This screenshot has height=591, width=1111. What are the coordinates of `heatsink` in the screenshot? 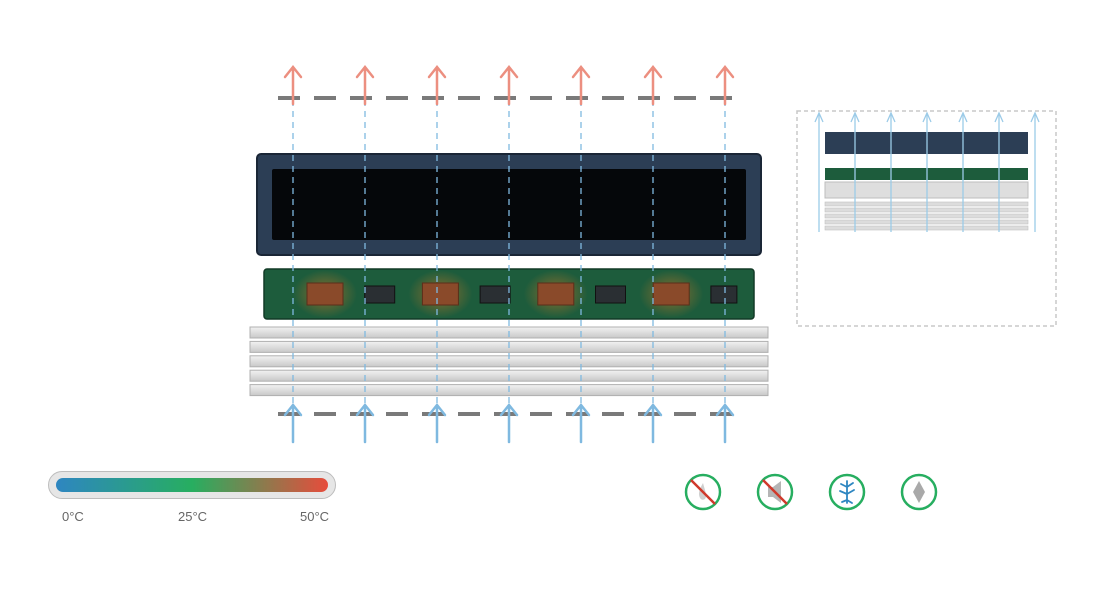 It's located at (509, 361).